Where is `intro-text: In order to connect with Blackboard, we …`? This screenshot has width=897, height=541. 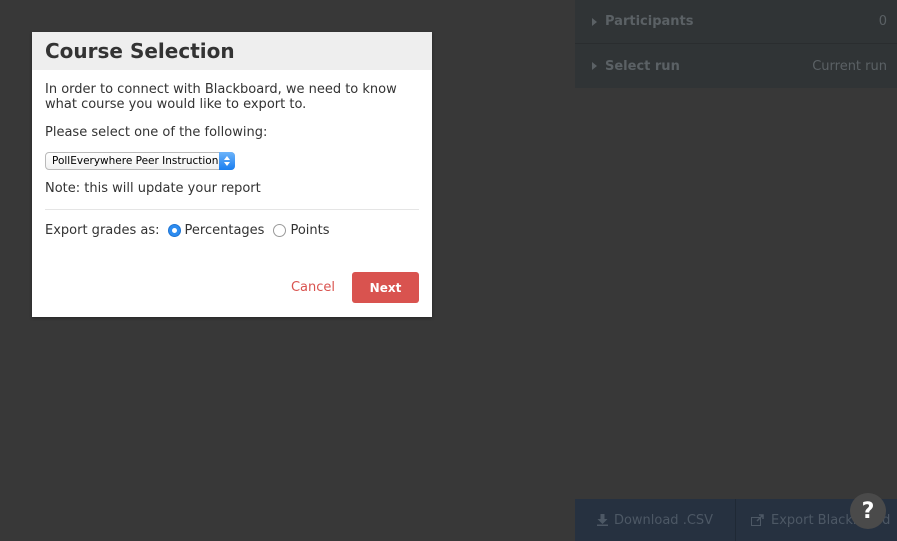
intro-text: In order to connect with Blackboard, we … is located at coordinates (221, 97).